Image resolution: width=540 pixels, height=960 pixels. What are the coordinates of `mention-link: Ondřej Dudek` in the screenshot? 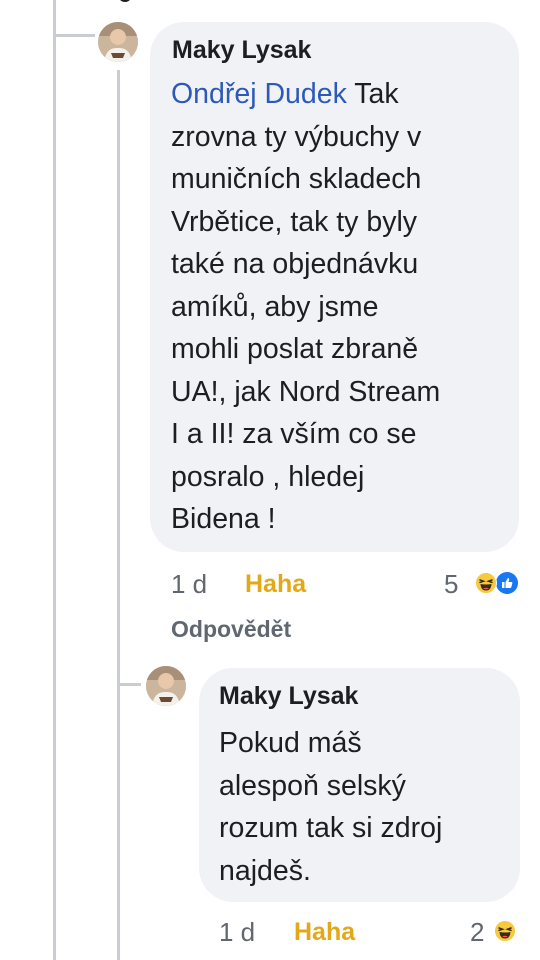 It's located at (259, 94).